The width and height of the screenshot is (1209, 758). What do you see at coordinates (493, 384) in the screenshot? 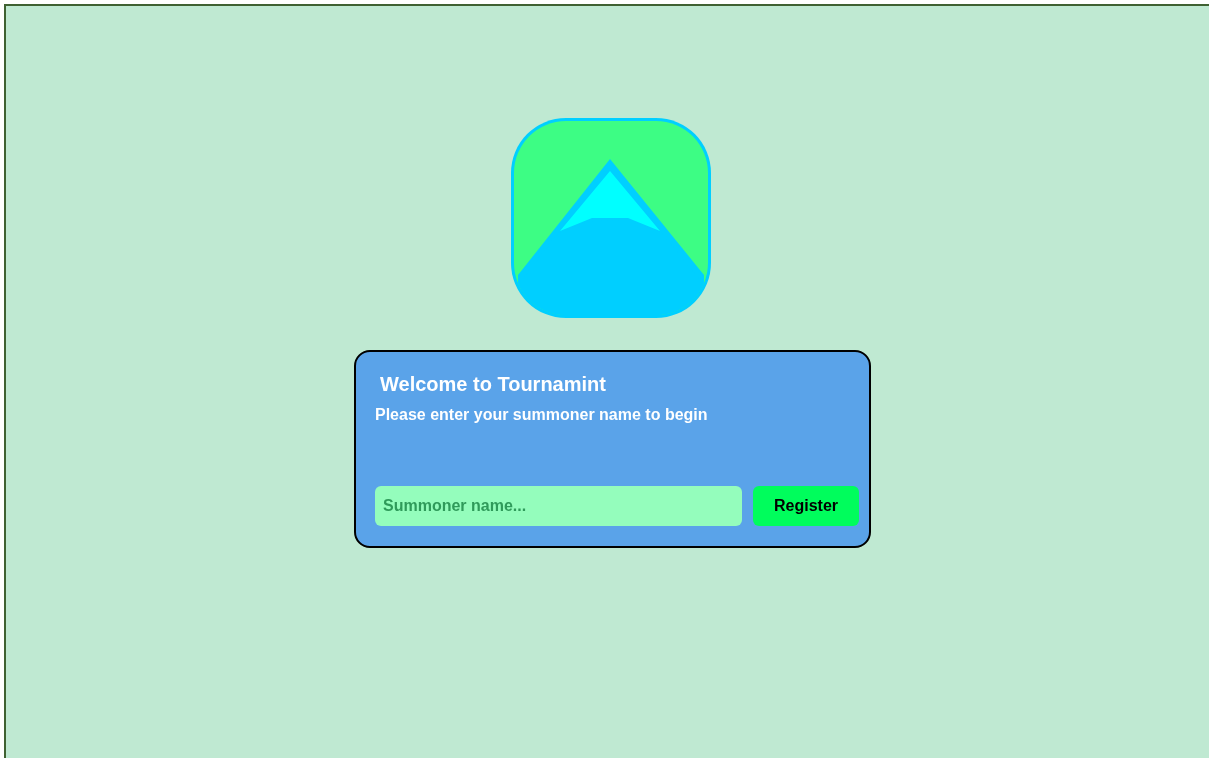
I see `welcome-title: Welcome to Tournamint` at bounding box center [493, 384].